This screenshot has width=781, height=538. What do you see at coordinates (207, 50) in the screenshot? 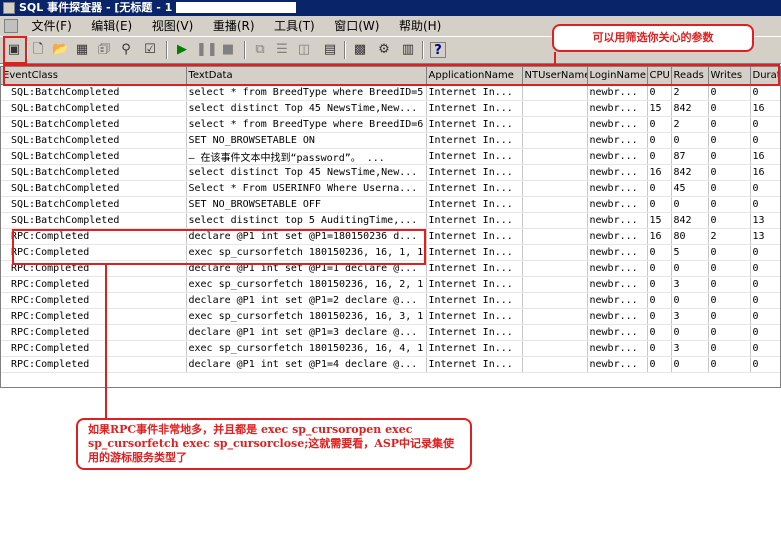
I see `pause-icon: ❚❚` at bounding box center [207, 50].